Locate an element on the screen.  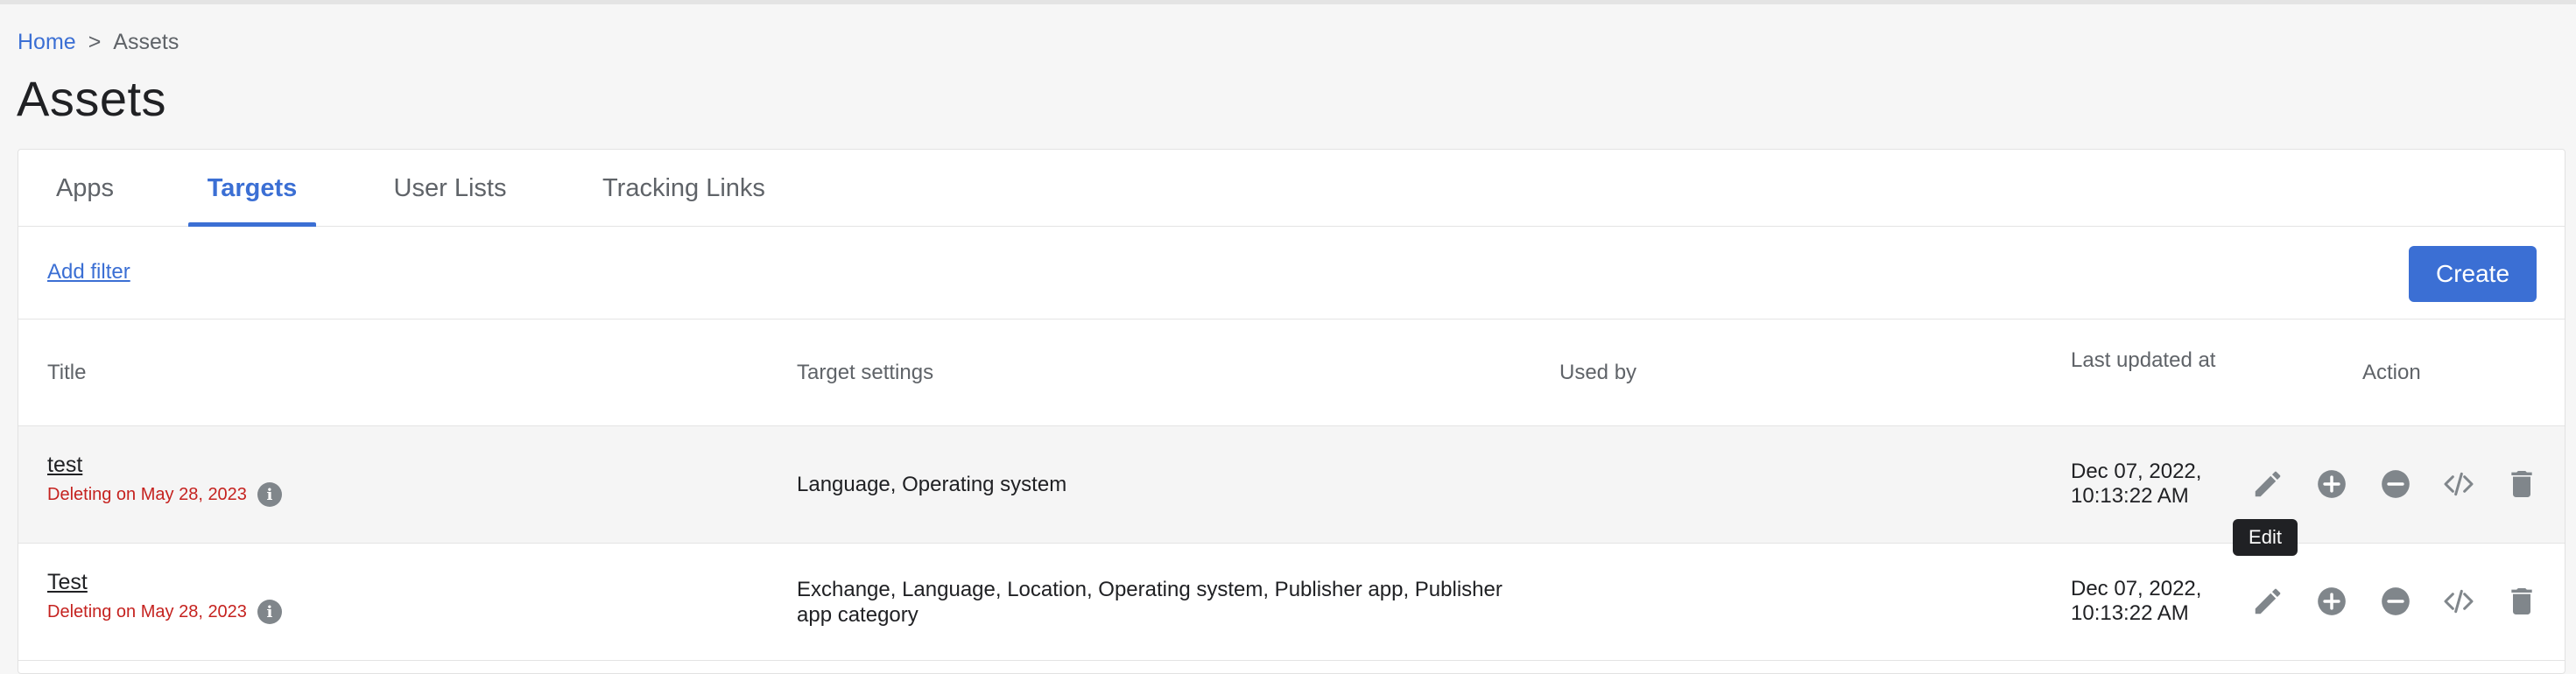
column-header-used-by: Used by is located at coordinates (1598, 372).